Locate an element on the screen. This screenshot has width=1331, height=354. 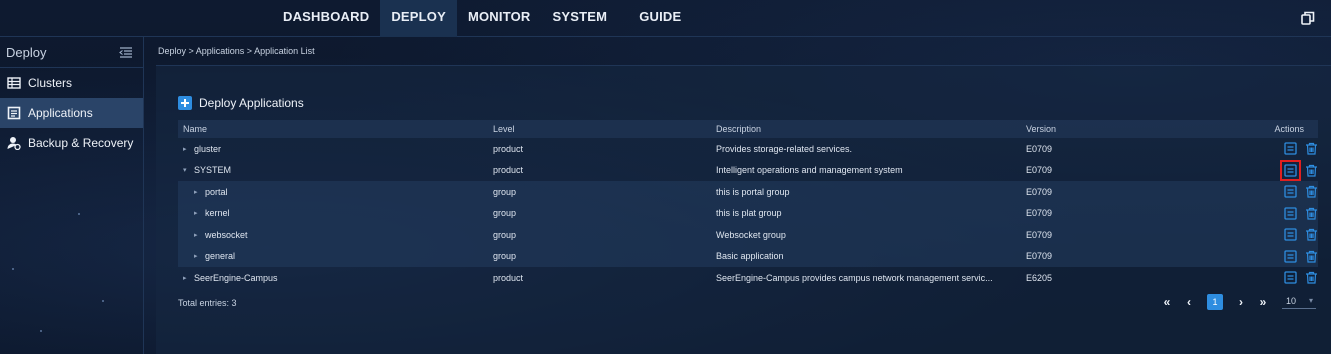
row-name: kernel is located at coordinates (217, 213).